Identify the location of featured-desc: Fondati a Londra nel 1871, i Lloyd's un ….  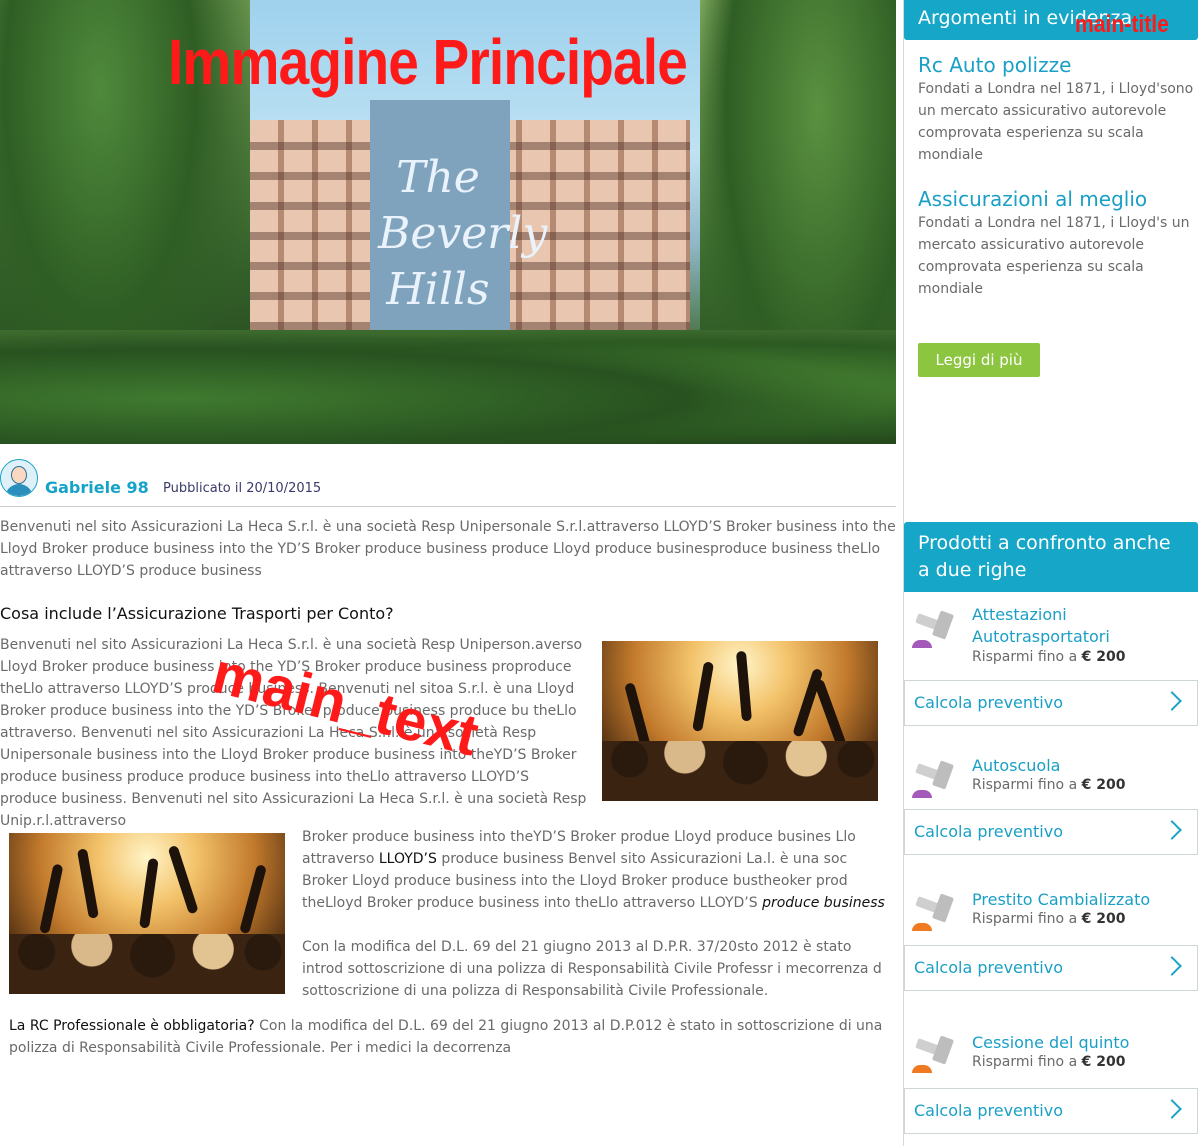
(1054, 256).